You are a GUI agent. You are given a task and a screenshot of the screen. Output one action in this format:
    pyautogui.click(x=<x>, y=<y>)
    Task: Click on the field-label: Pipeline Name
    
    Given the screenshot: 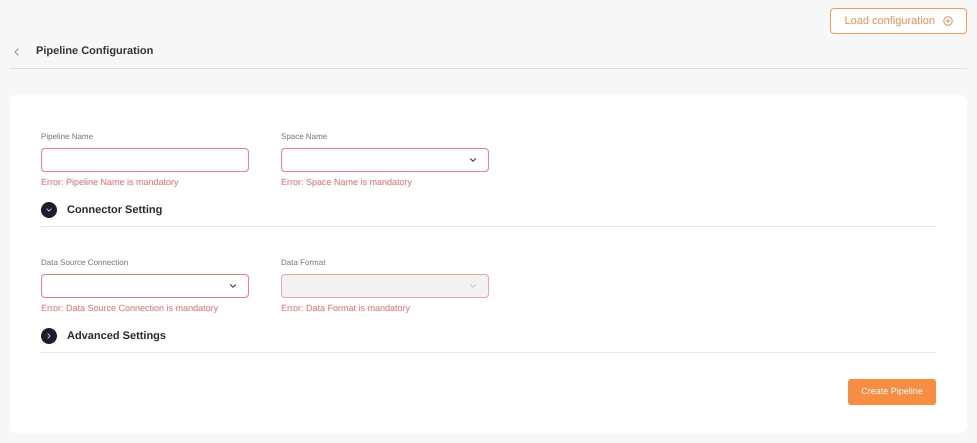 What is the action you would take?
    pyautogui.click(x=67, y=137)
    